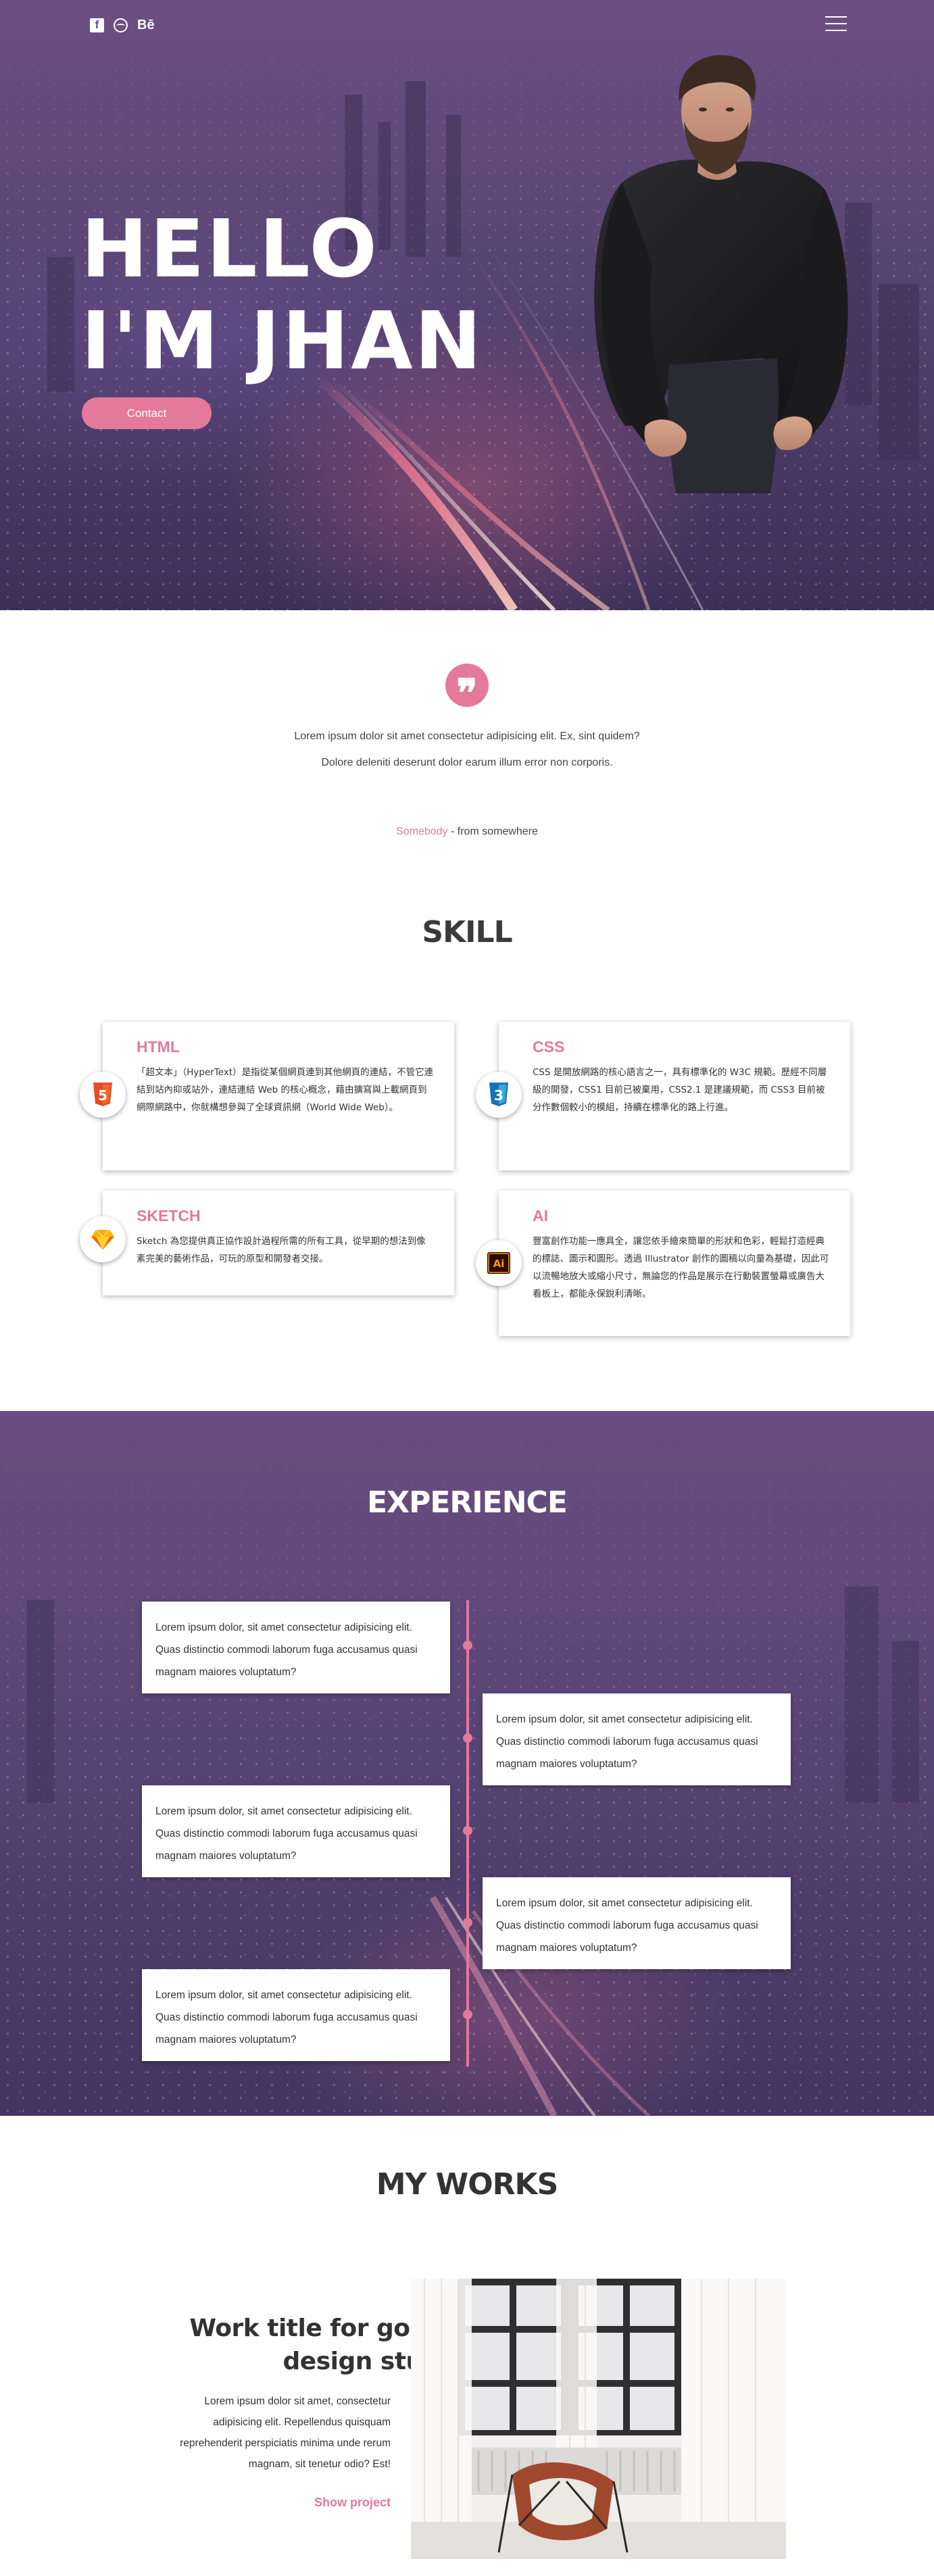  Describe the element at coordinates (598, 2419) in the screenshot. I see `work-image` at that location.